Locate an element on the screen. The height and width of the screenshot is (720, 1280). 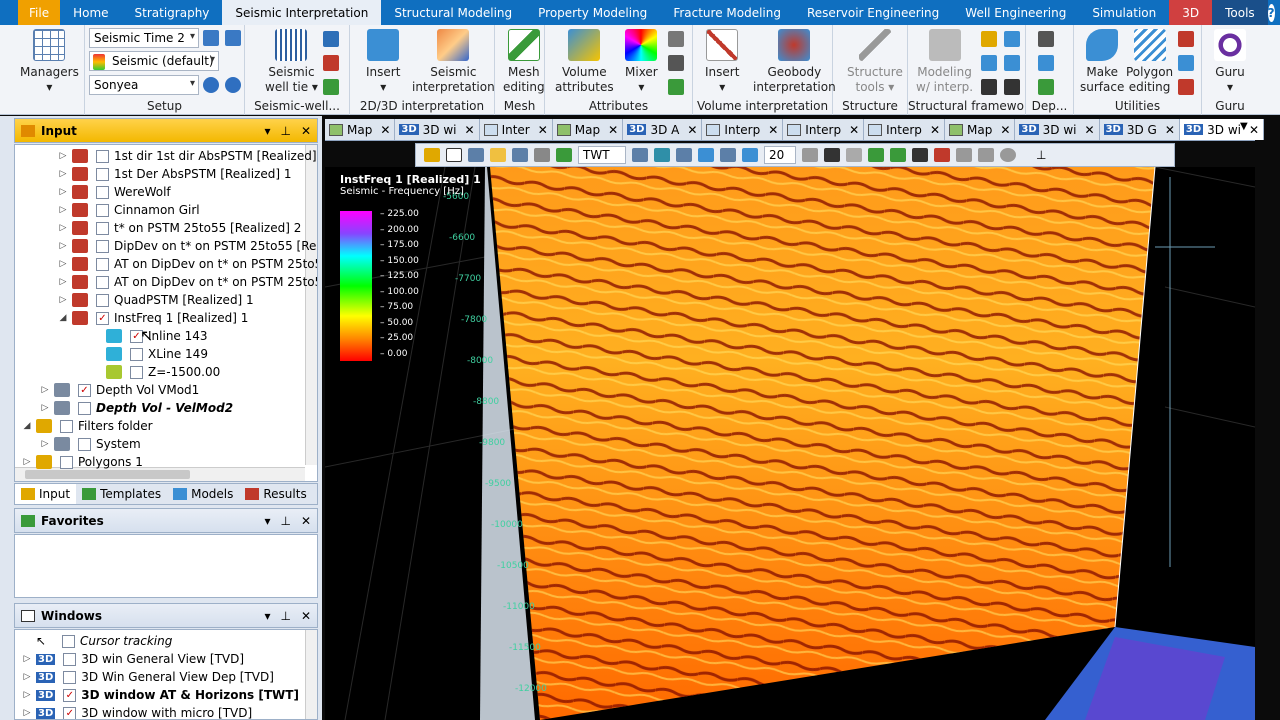
legend-icon is located at coordinates (898, 155).